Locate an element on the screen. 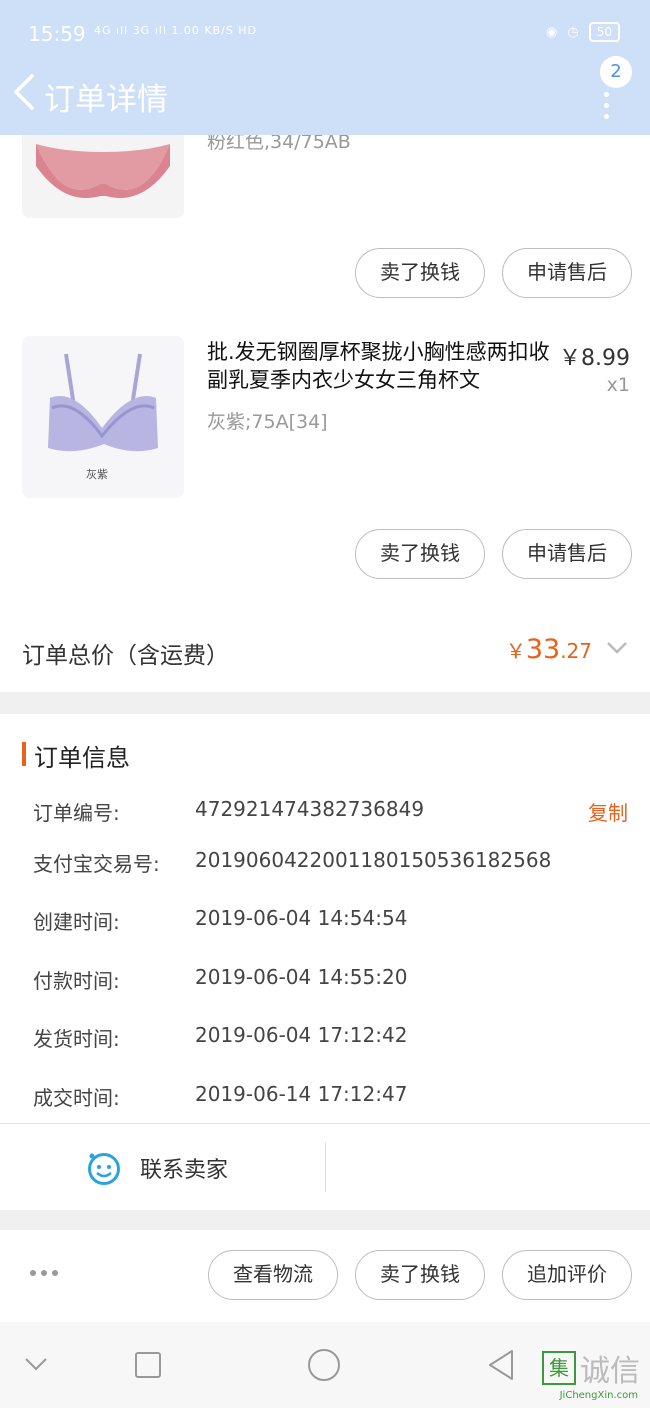 The width and height of the screenshot is (650, 1408). info-value: 2019-06-14 17:12:47 is located at coordinates (301, 1094).